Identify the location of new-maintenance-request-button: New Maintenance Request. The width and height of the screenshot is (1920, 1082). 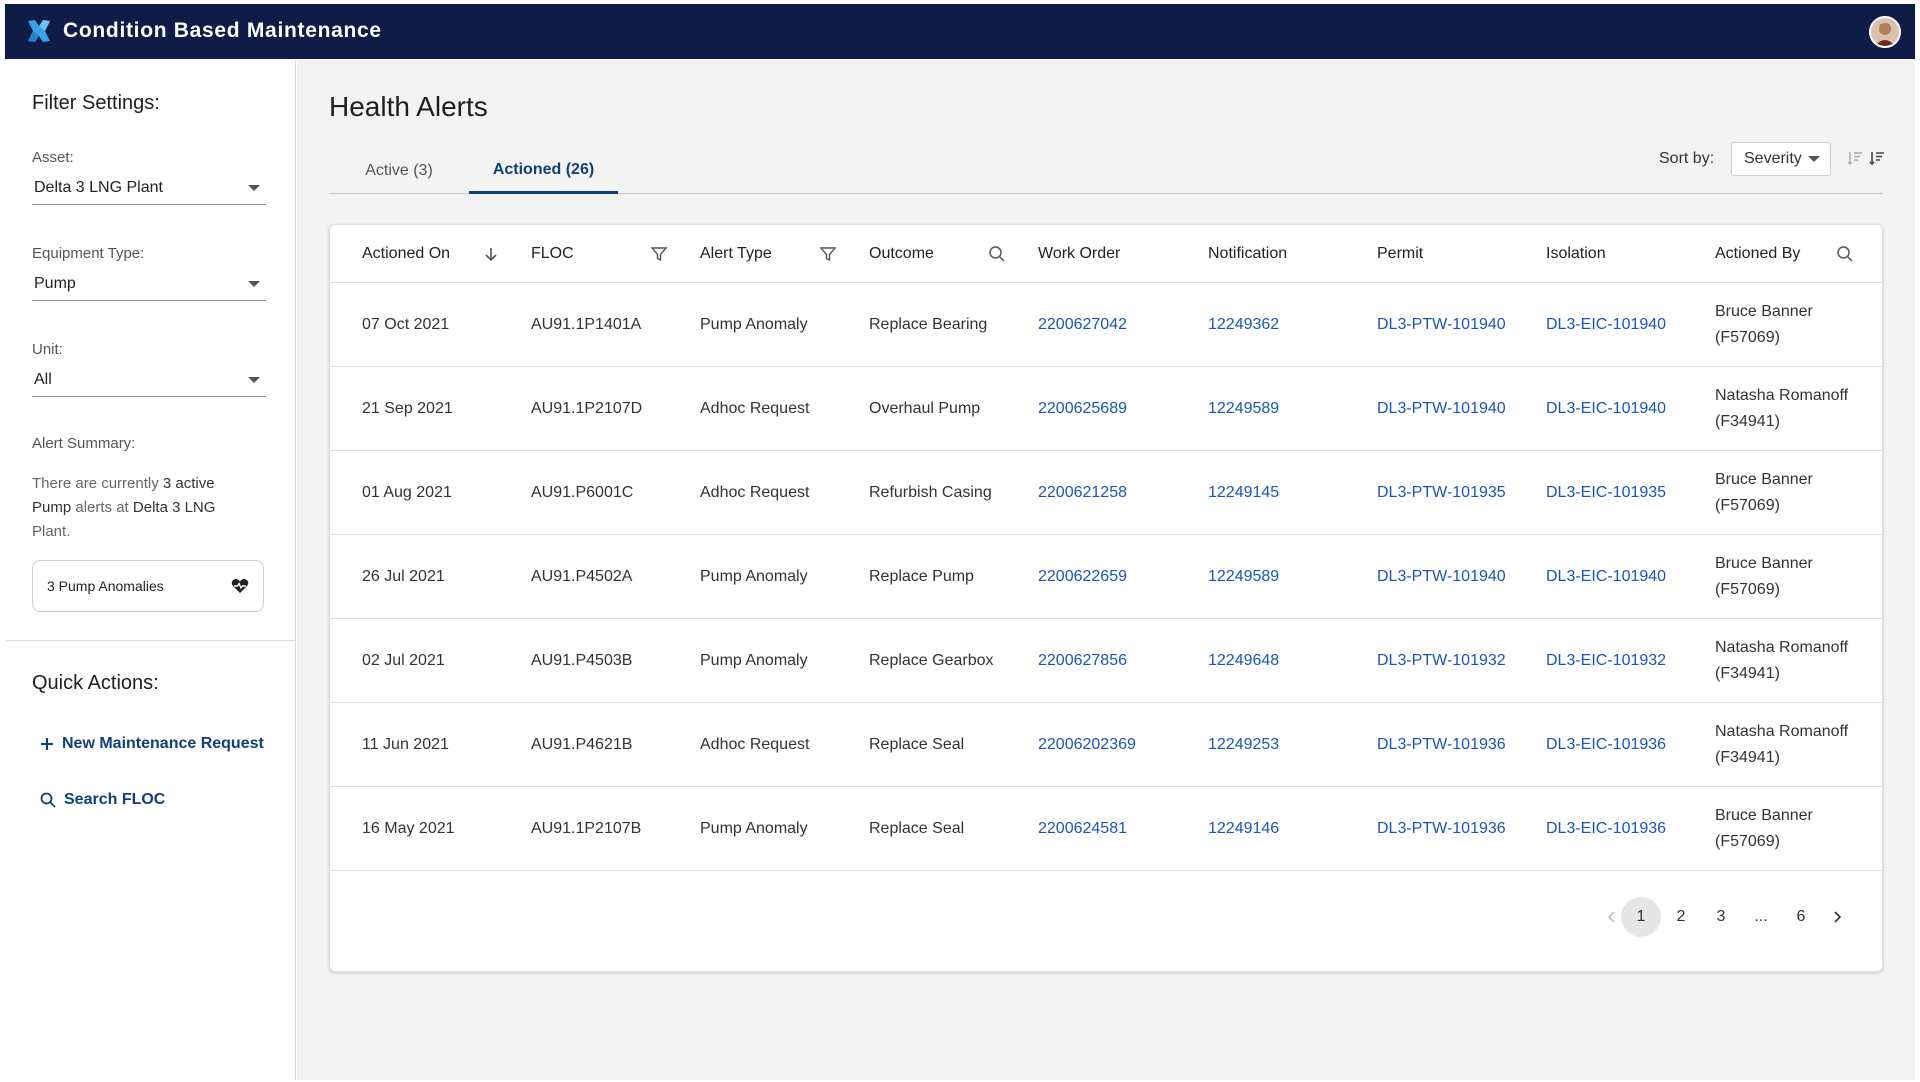
(152, 744).